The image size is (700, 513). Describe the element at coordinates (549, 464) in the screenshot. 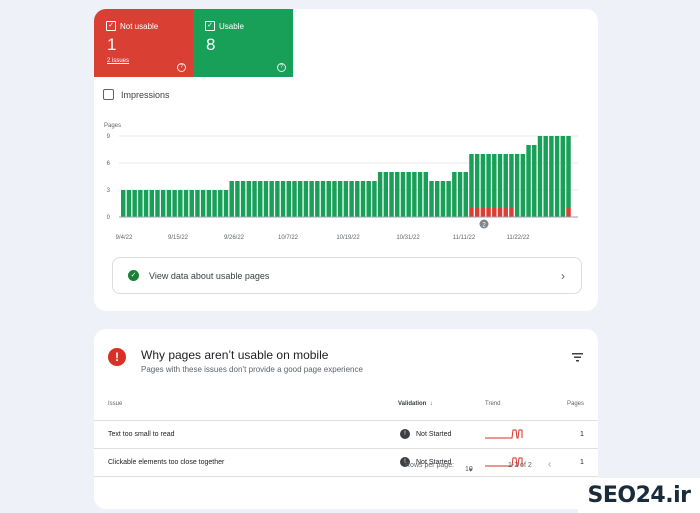

I see `prev-page-icon: ‹` at that location.